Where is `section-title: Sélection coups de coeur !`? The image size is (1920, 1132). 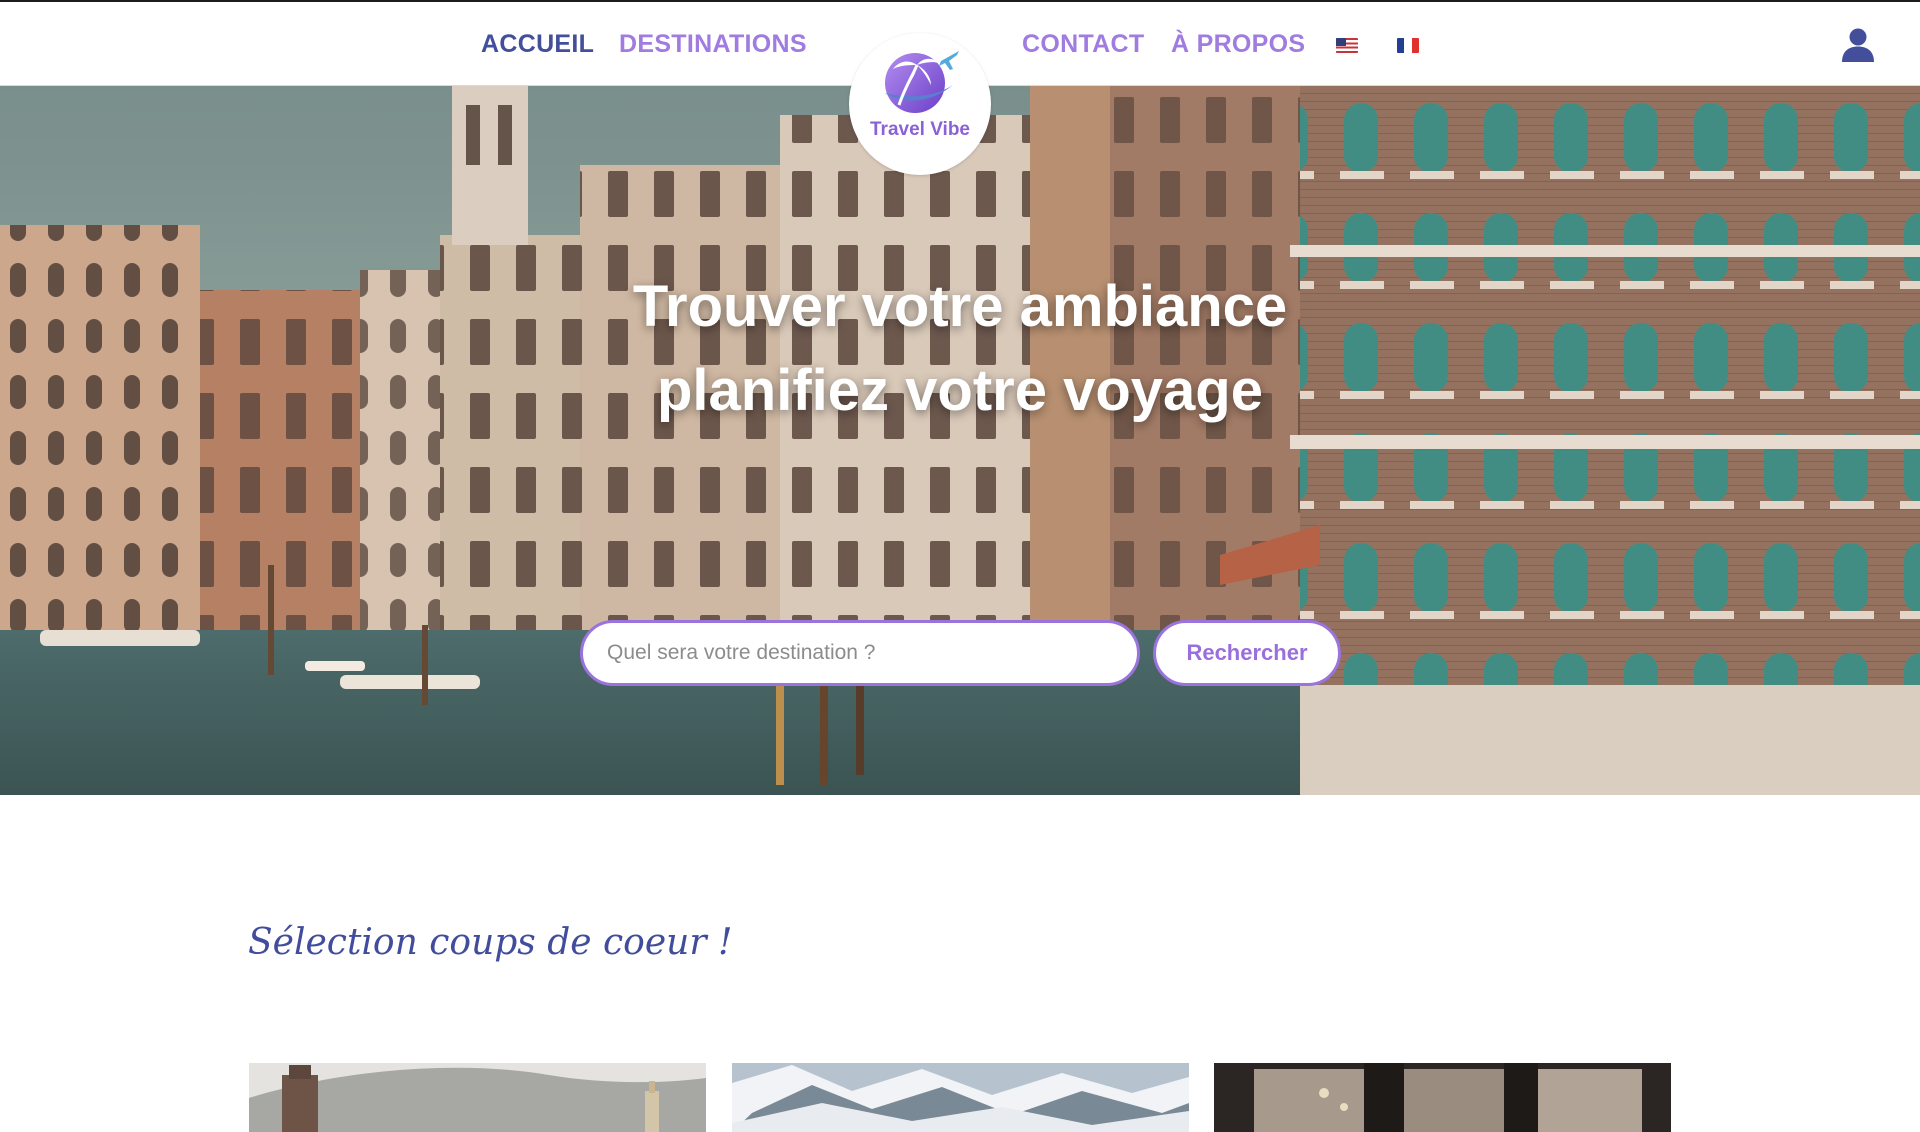 section-title: Sélection coups de coeur ! is located at coordinates (490, 942).